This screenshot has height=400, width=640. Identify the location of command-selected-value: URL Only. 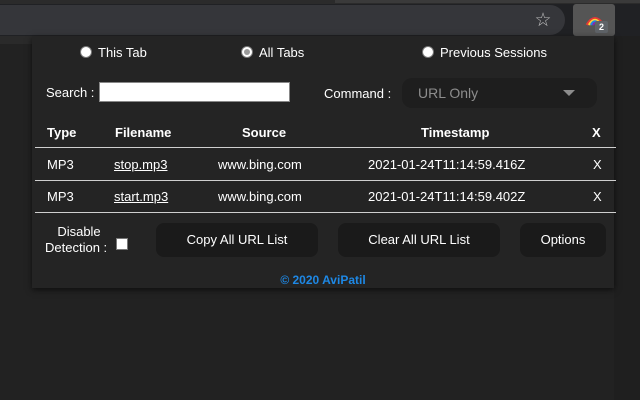
(448, 93).